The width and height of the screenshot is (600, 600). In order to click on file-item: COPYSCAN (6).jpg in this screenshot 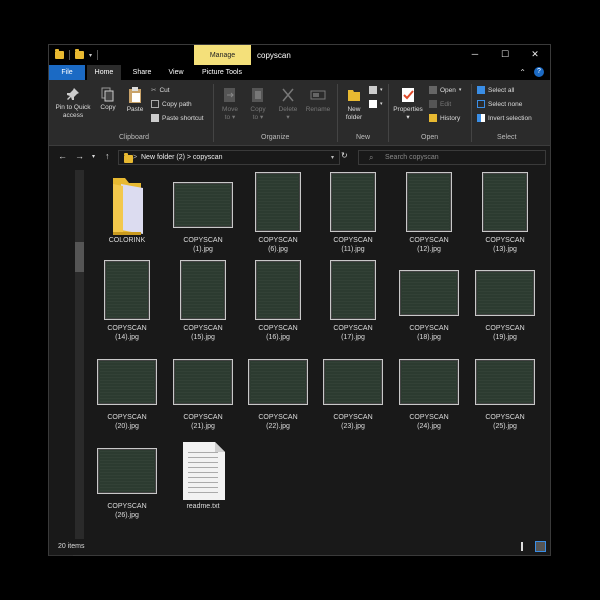, I will do `click(278, 213)`.